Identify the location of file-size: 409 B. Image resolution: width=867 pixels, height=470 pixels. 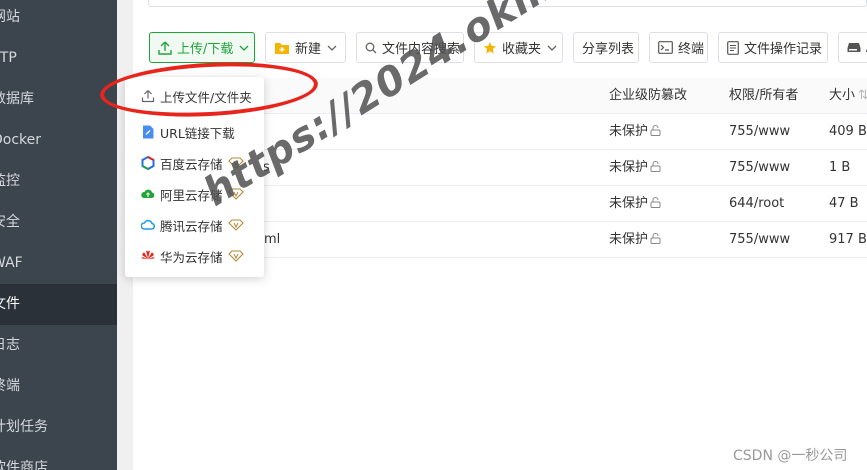
(848, 131).